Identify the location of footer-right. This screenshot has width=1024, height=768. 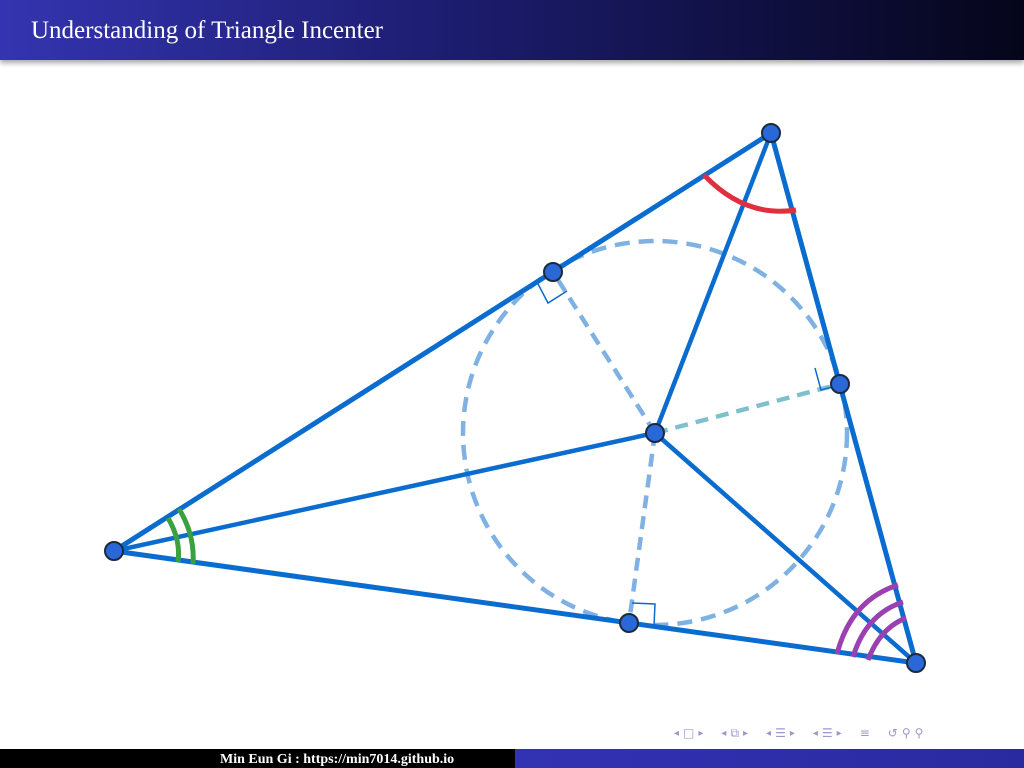
(769, 758).